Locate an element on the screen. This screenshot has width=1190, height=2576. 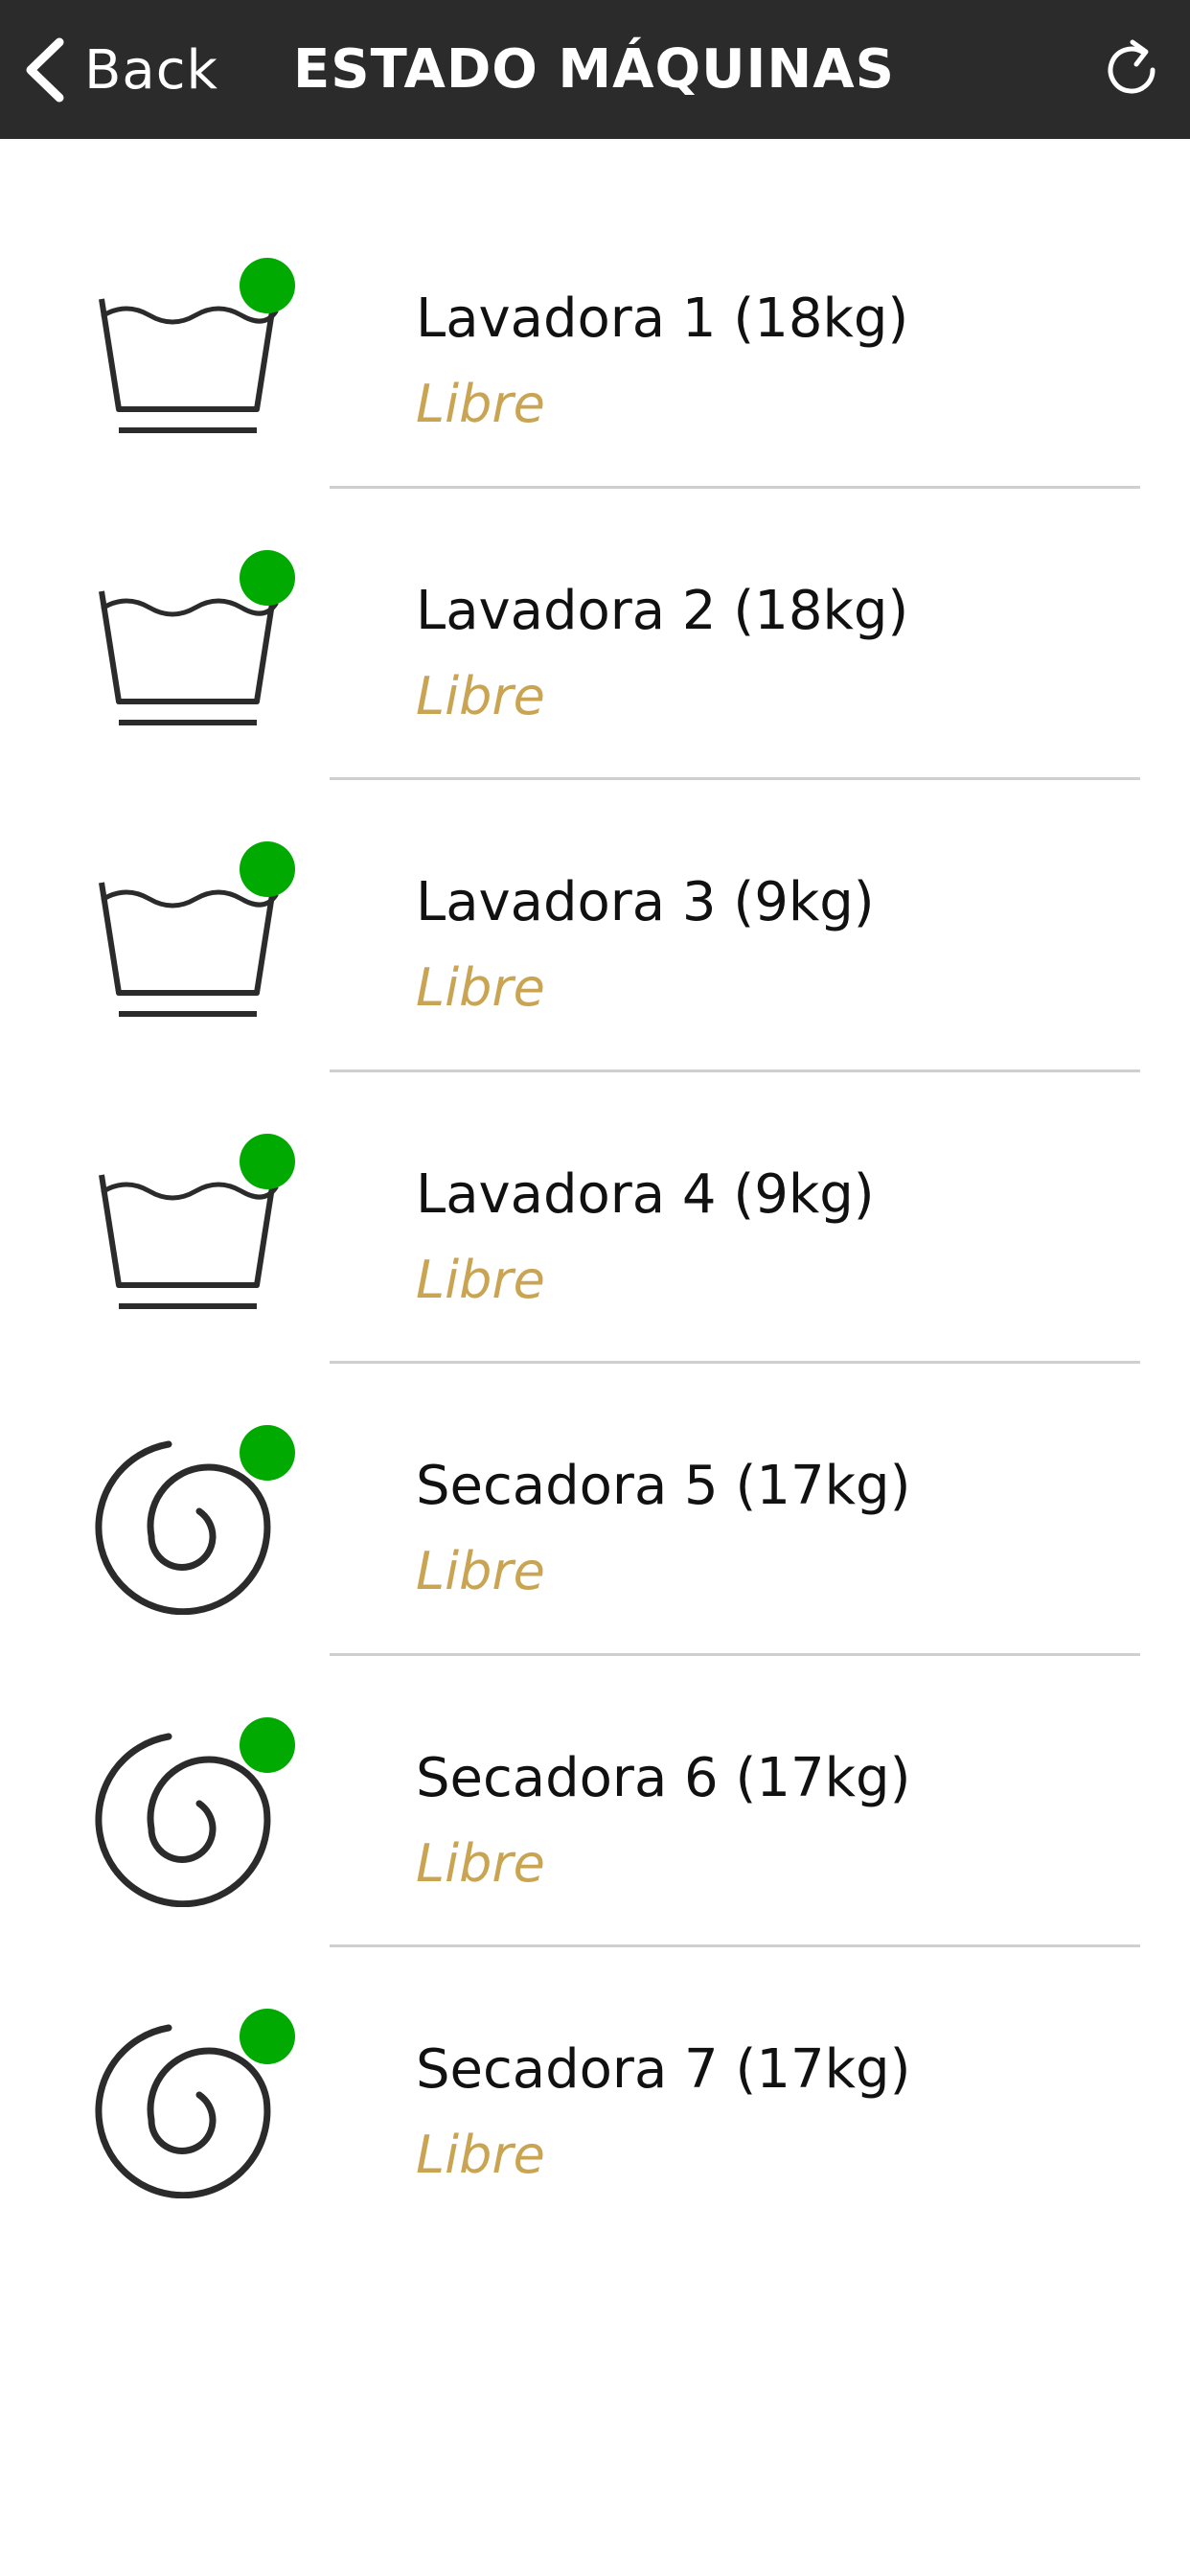
top-nav-bar: Back ESTADO MÁQUINAS is located at coordinates (595, 69).